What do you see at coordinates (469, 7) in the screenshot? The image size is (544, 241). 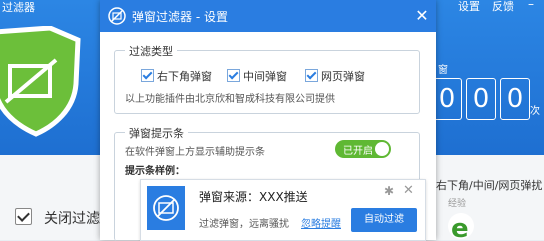 I see `background-settings-menu: 设置` at bounding box center [469, 7].